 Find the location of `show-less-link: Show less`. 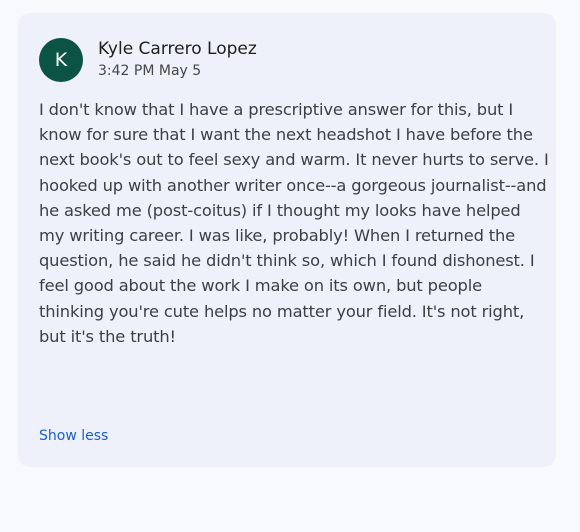

show-less-link: Show less is located at coordinates (73, 436).